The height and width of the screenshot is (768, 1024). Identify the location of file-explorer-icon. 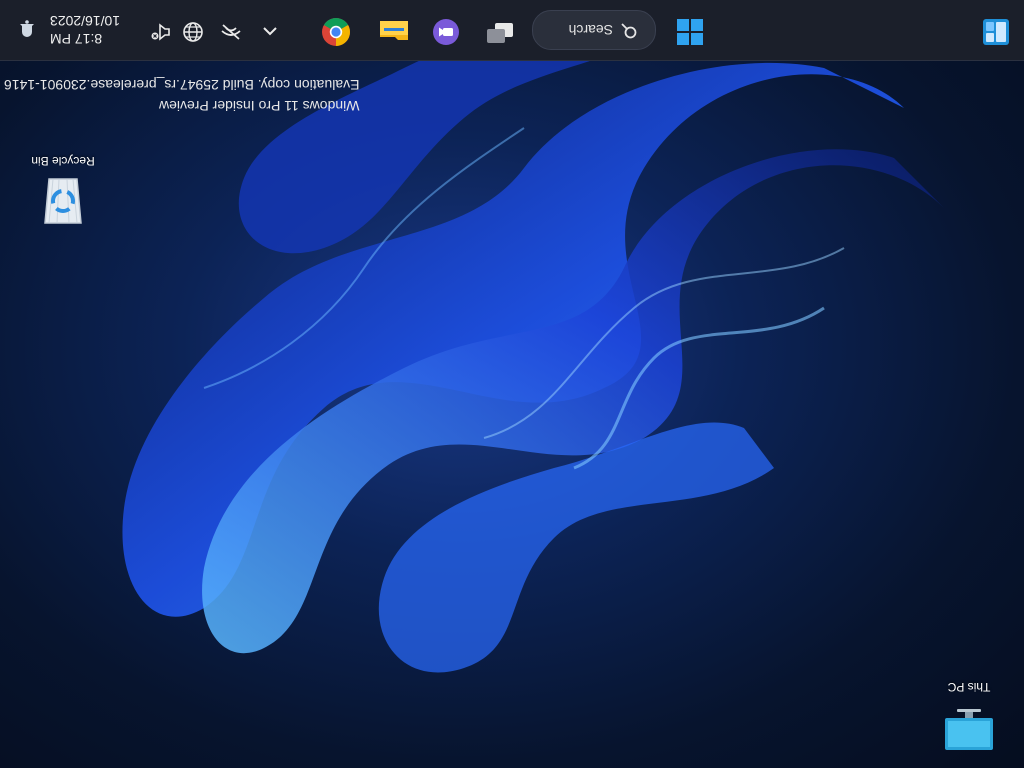
(394, 30).